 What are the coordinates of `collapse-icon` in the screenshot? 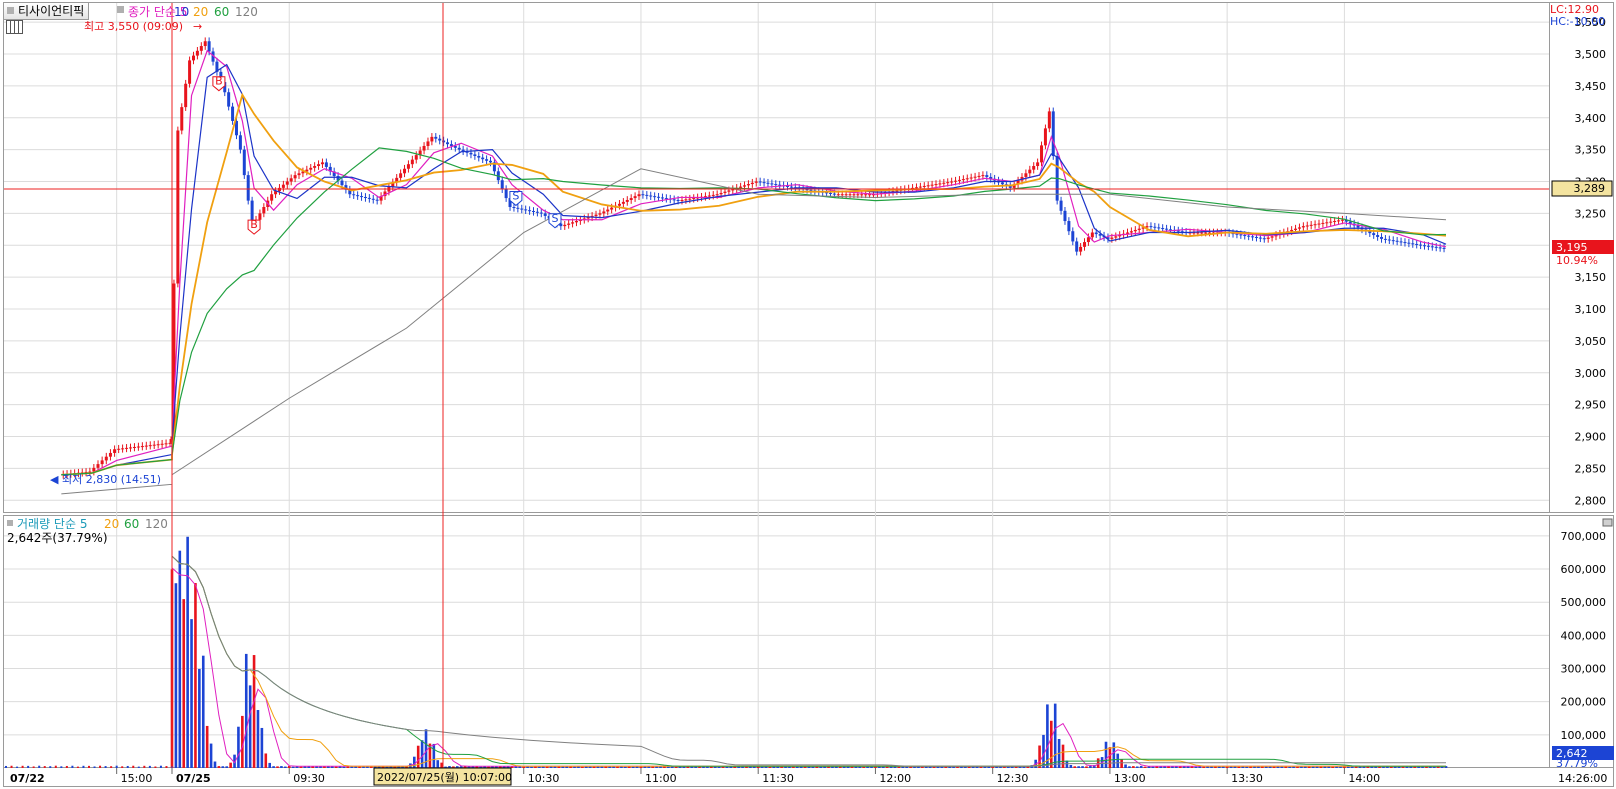 It's located at (1607, 522).